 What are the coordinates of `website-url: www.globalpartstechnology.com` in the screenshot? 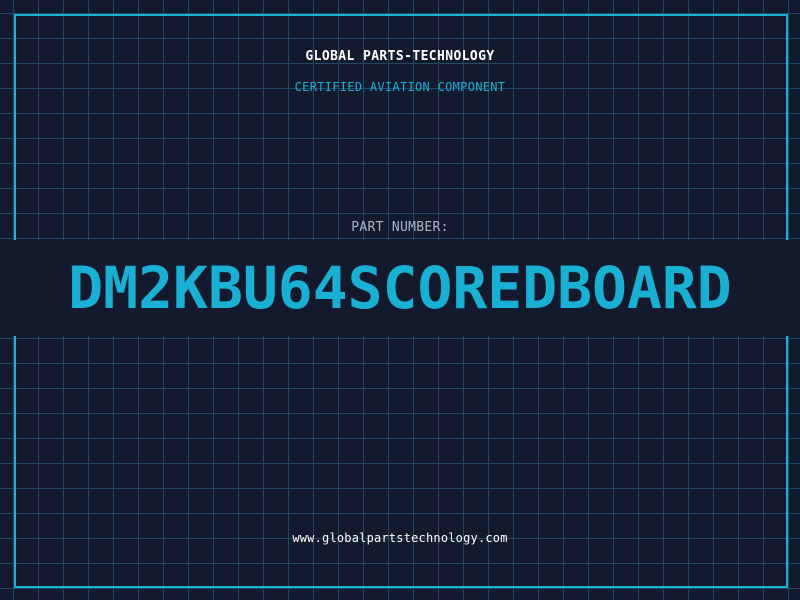 It's located at (400, 538).